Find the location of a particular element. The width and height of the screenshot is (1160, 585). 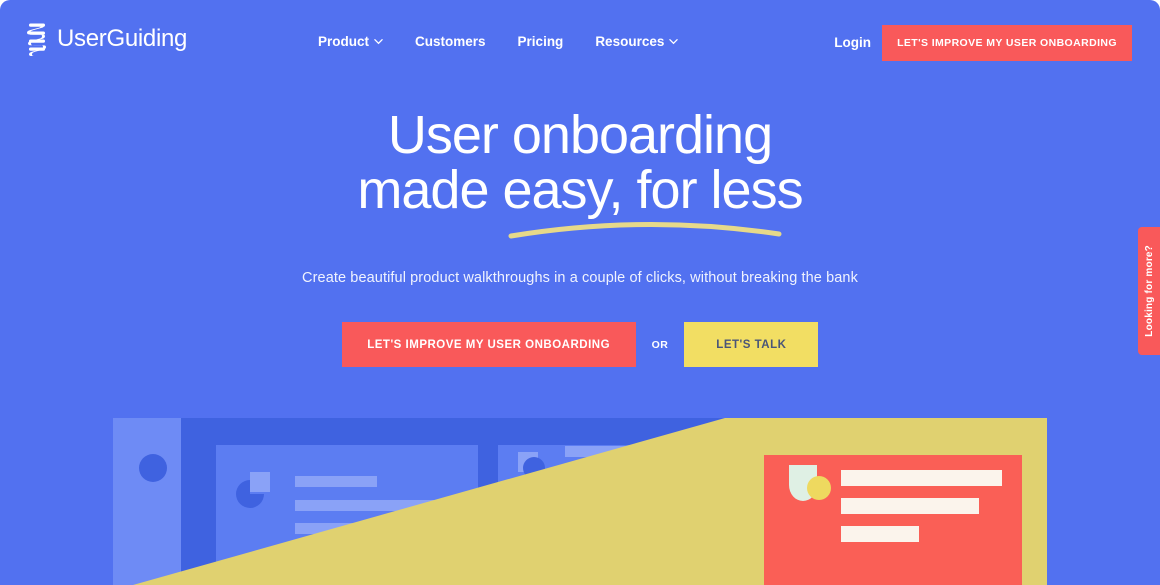

avatar-circle-icon is located at coordinates (153, 468).